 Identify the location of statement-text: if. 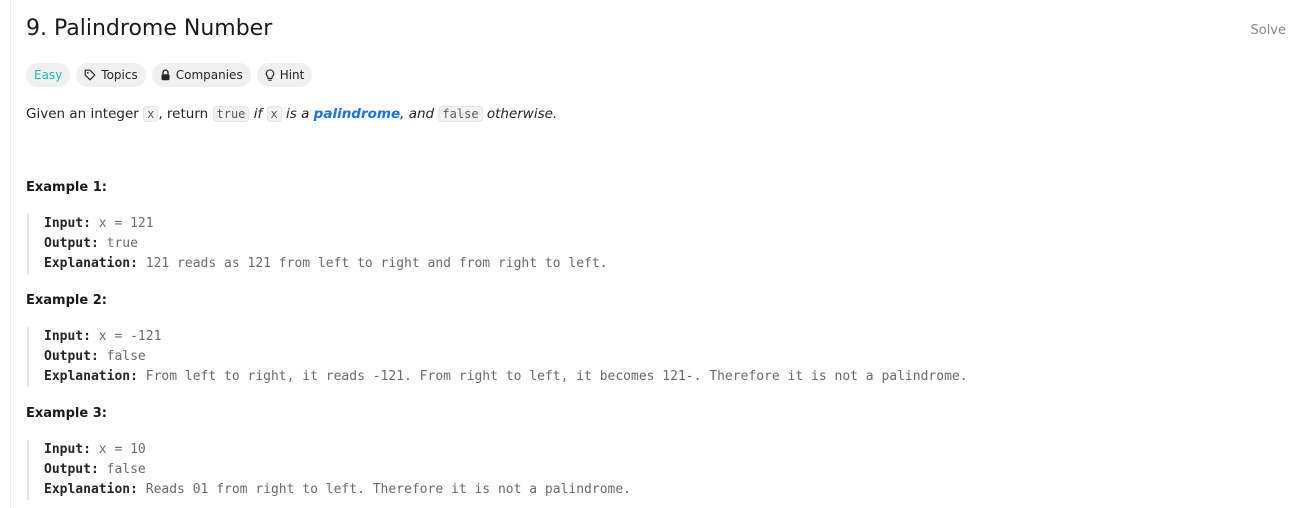
(258, 114).